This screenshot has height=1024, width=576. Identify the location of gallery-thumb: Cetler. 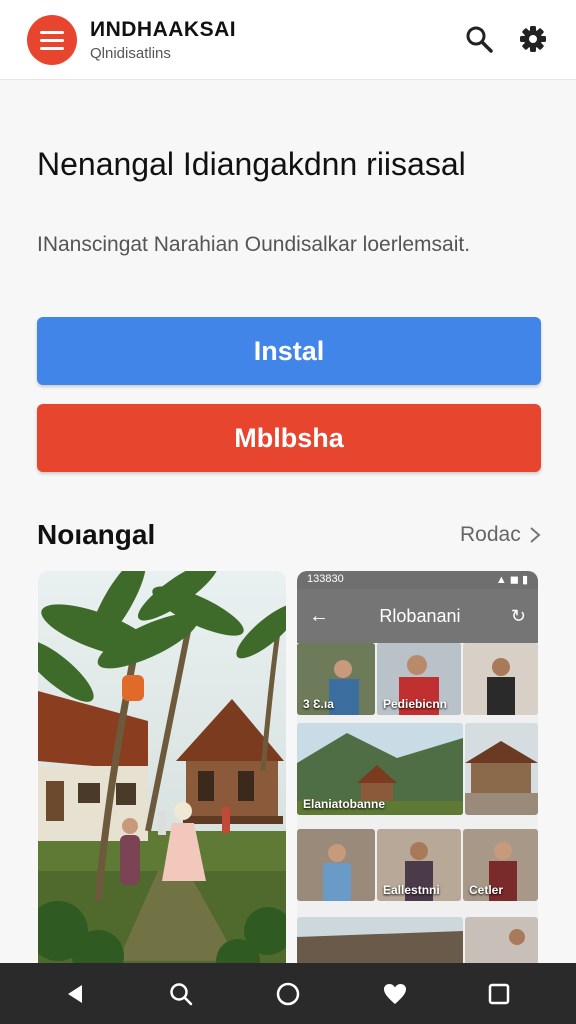
(500, 865).